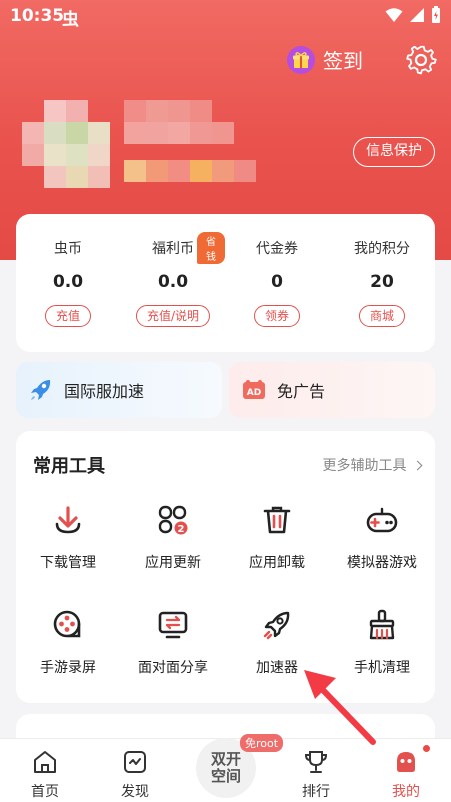 This screenshot has height=802, width=451. Describe the element at coordinates (173, 316) in the screenshot. I see `recharge-info-button: 充值/说明` at that location.